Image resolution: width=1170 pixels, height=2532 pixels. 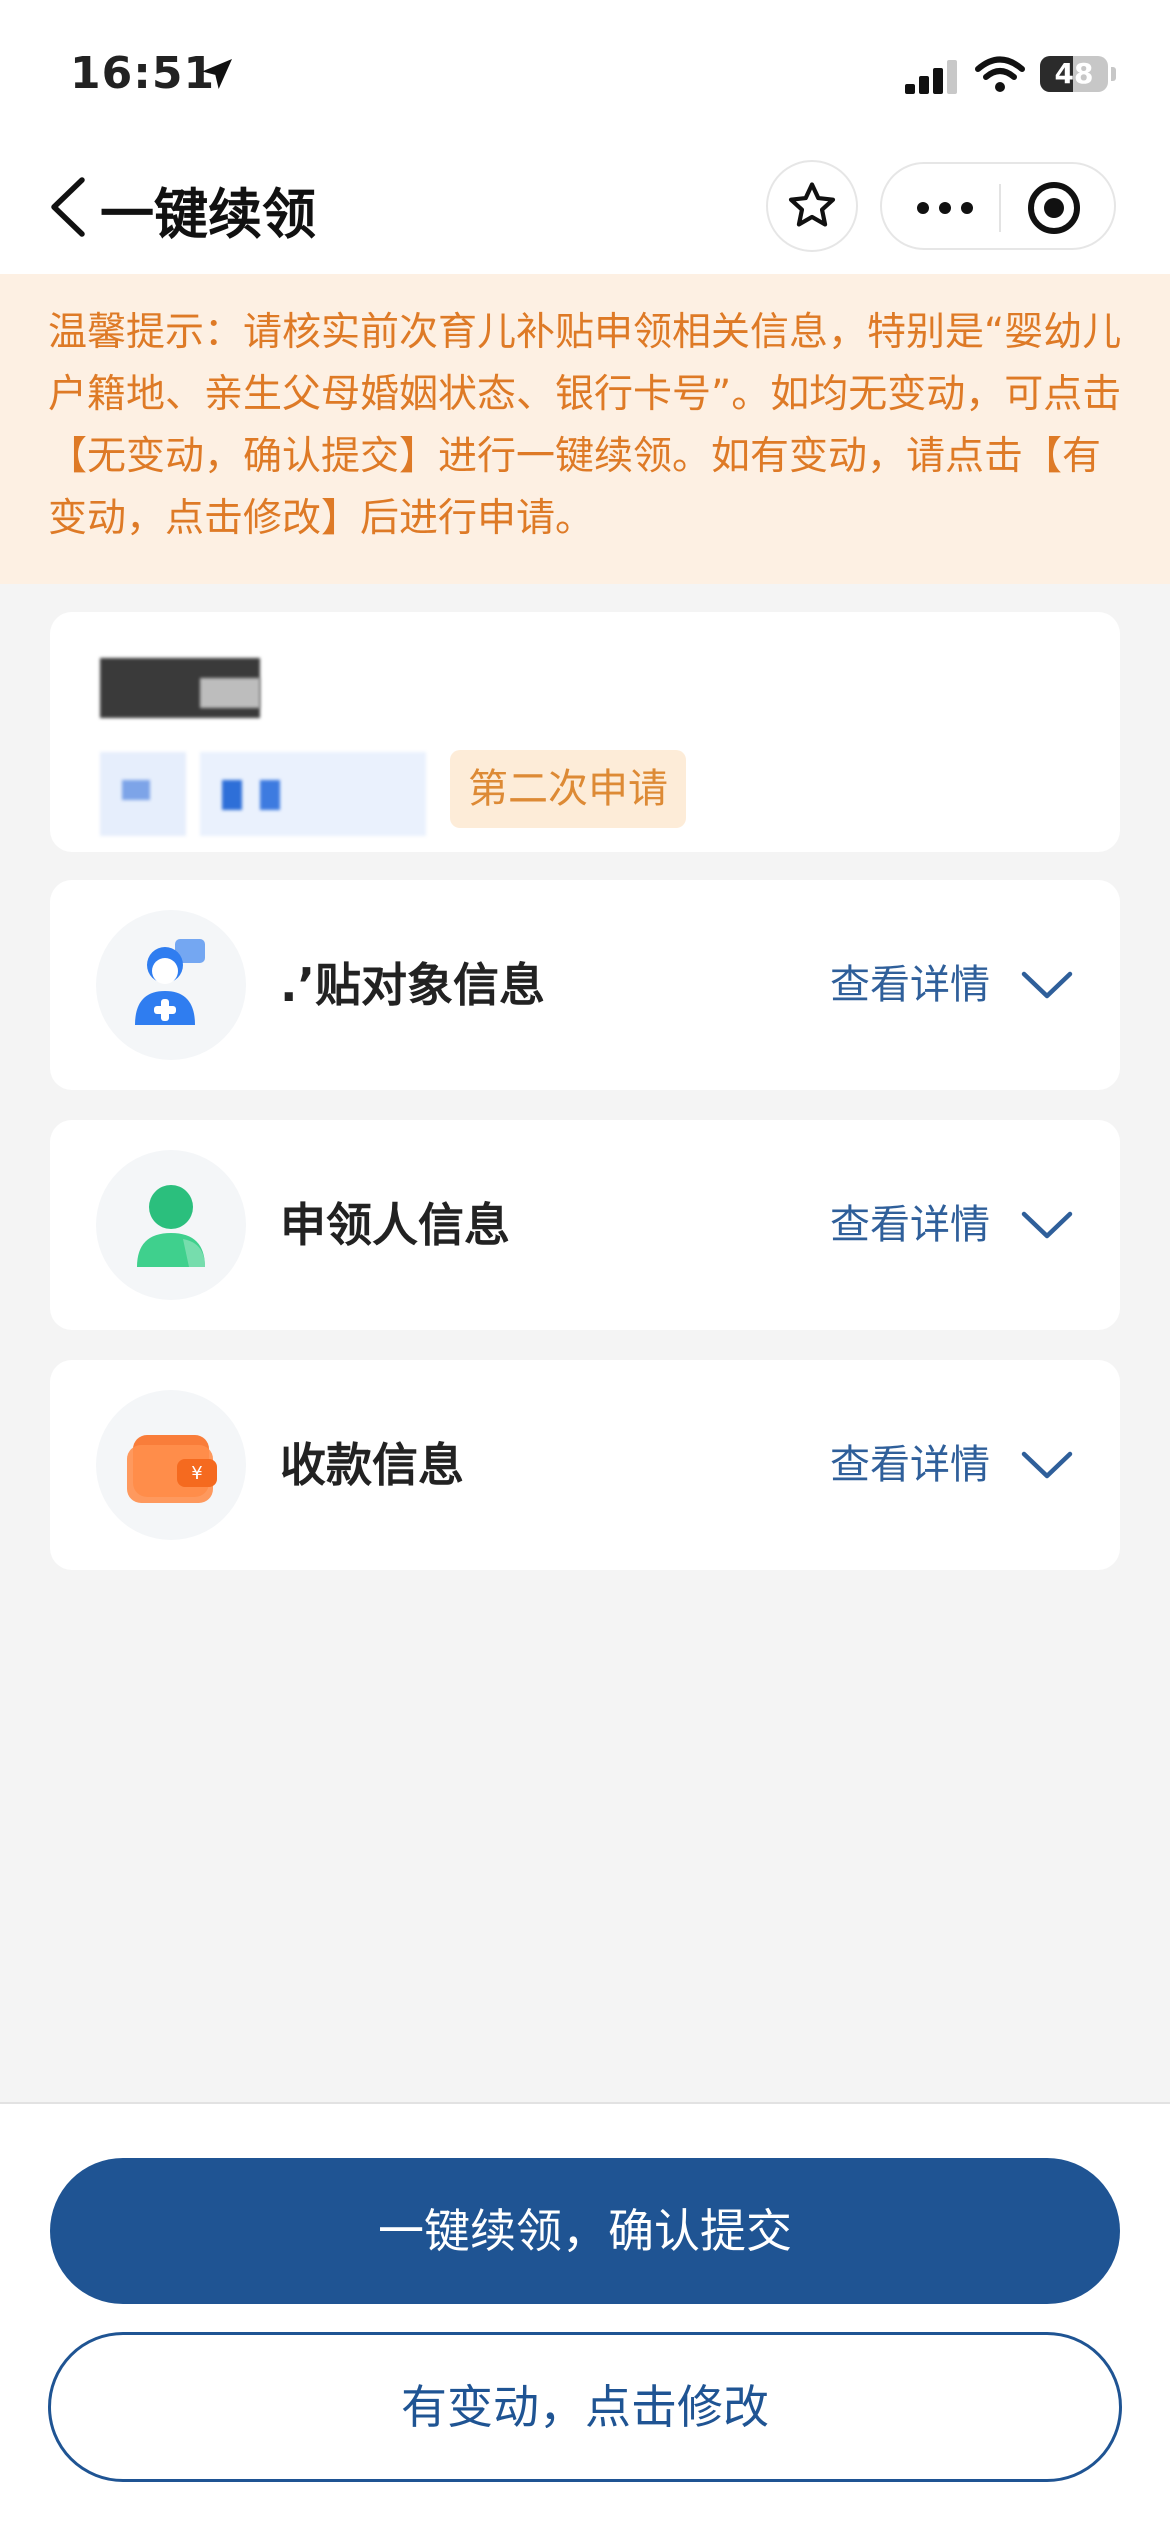 I want to click on applicant-card: 第二次申请, so click(x=585, y=732).